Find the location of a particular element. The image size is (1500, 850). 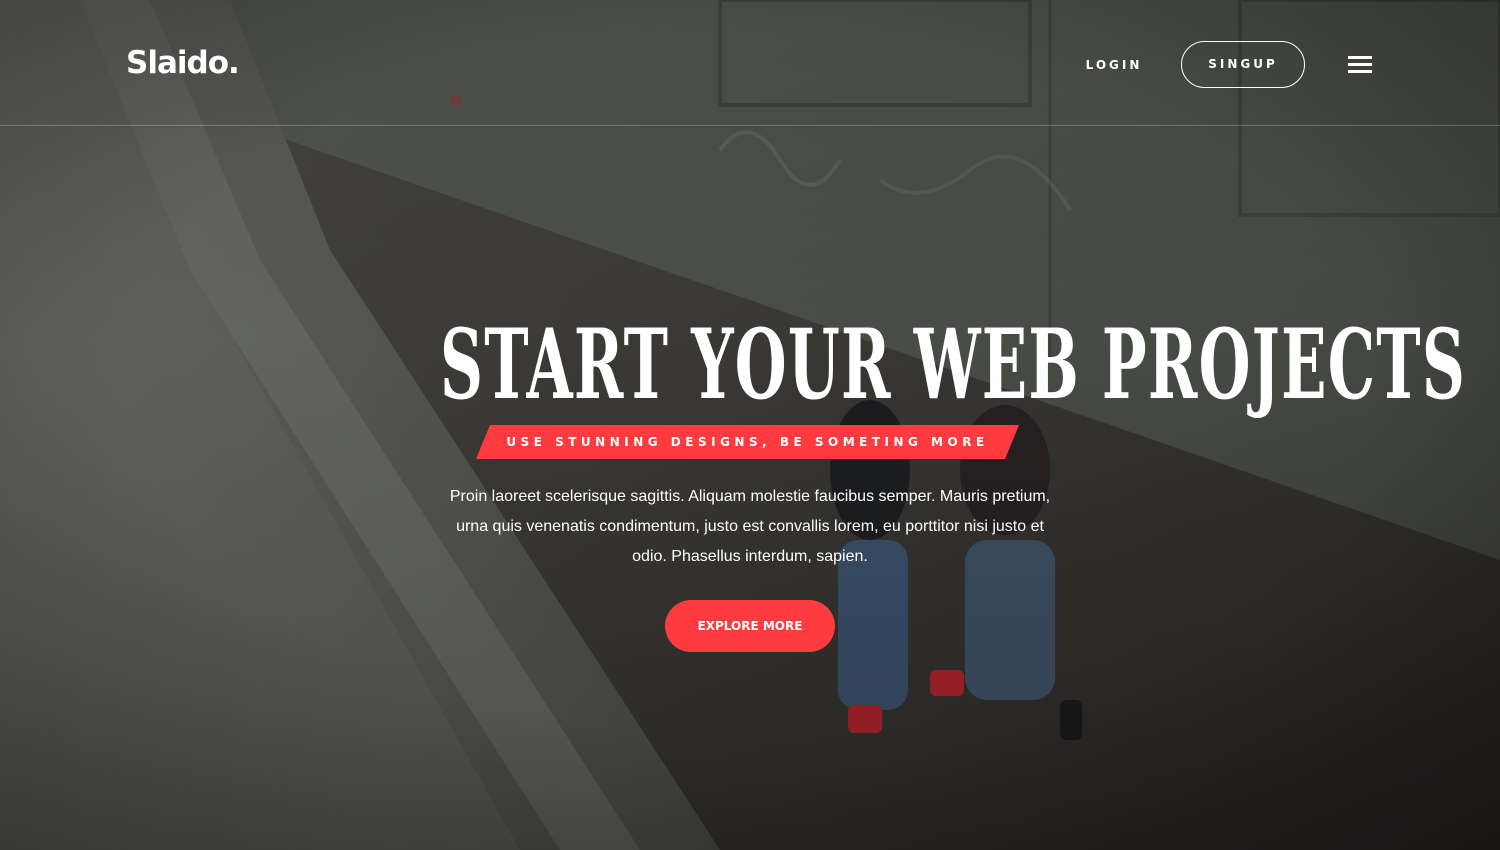

hero-tagline: USE STUNNING DESIGNS, BE SOMETING MORE is located at coordinates (747, 442).